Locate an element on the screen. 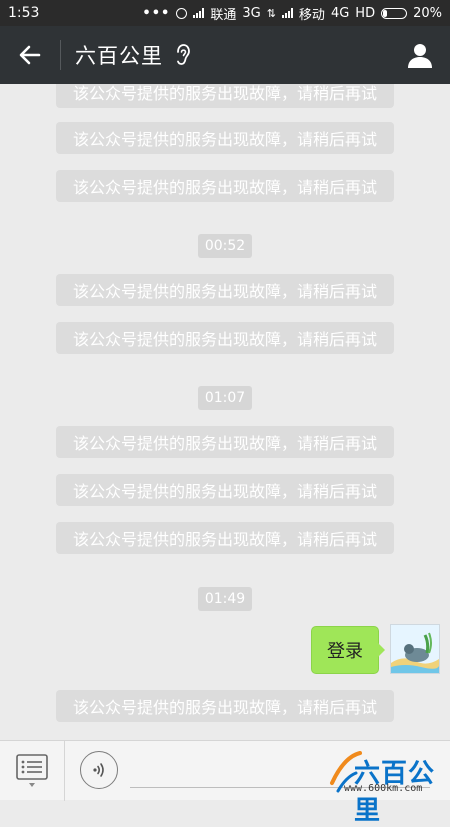 The width and height of the screenshot is (450, 827). network-1: 3G is located at coordinates (251, 13).